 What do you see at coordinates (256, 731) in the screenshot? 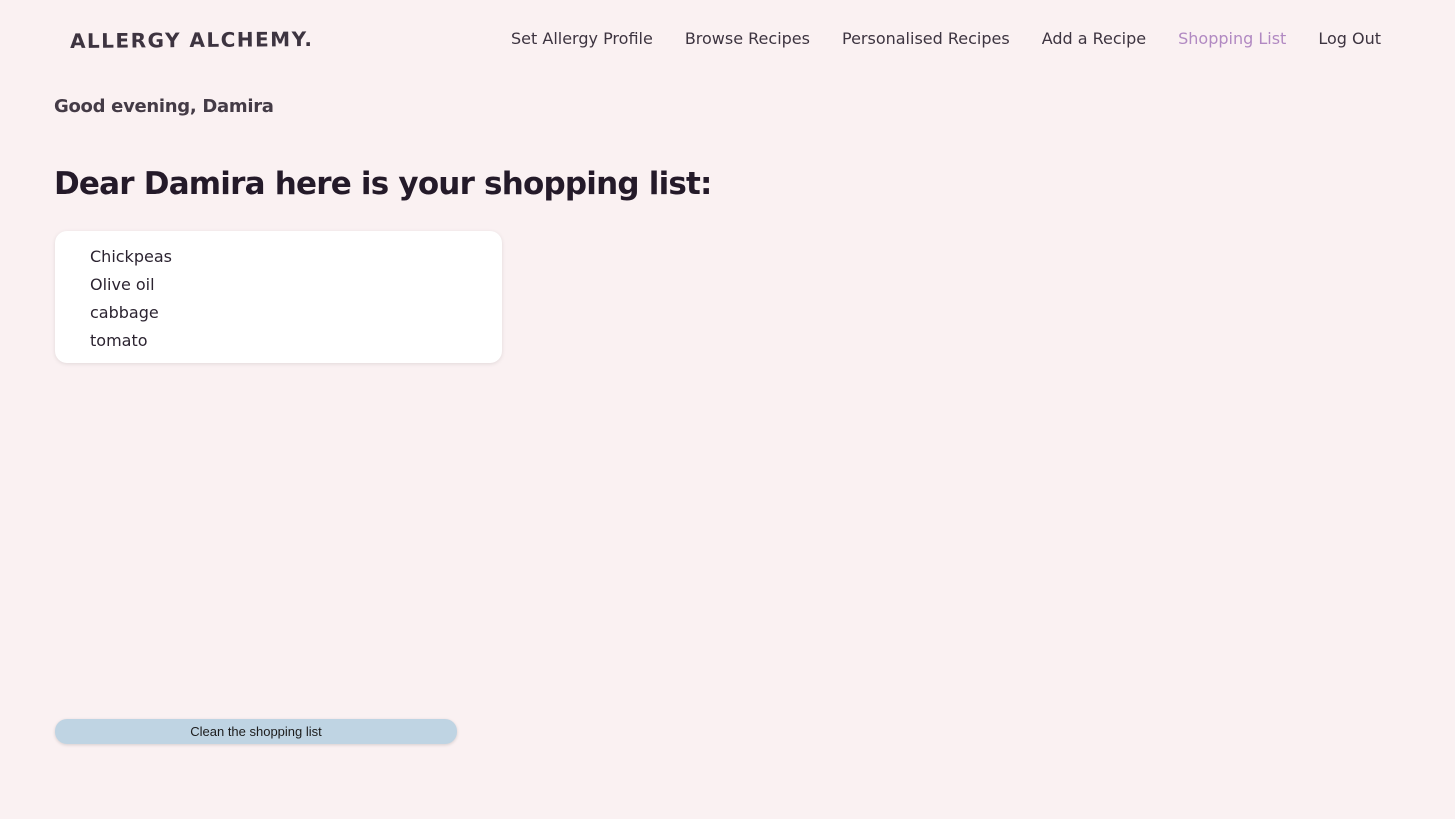
I see `clean-shopping-list-button: Clean the shopping list` at bounding box center [256, 731].